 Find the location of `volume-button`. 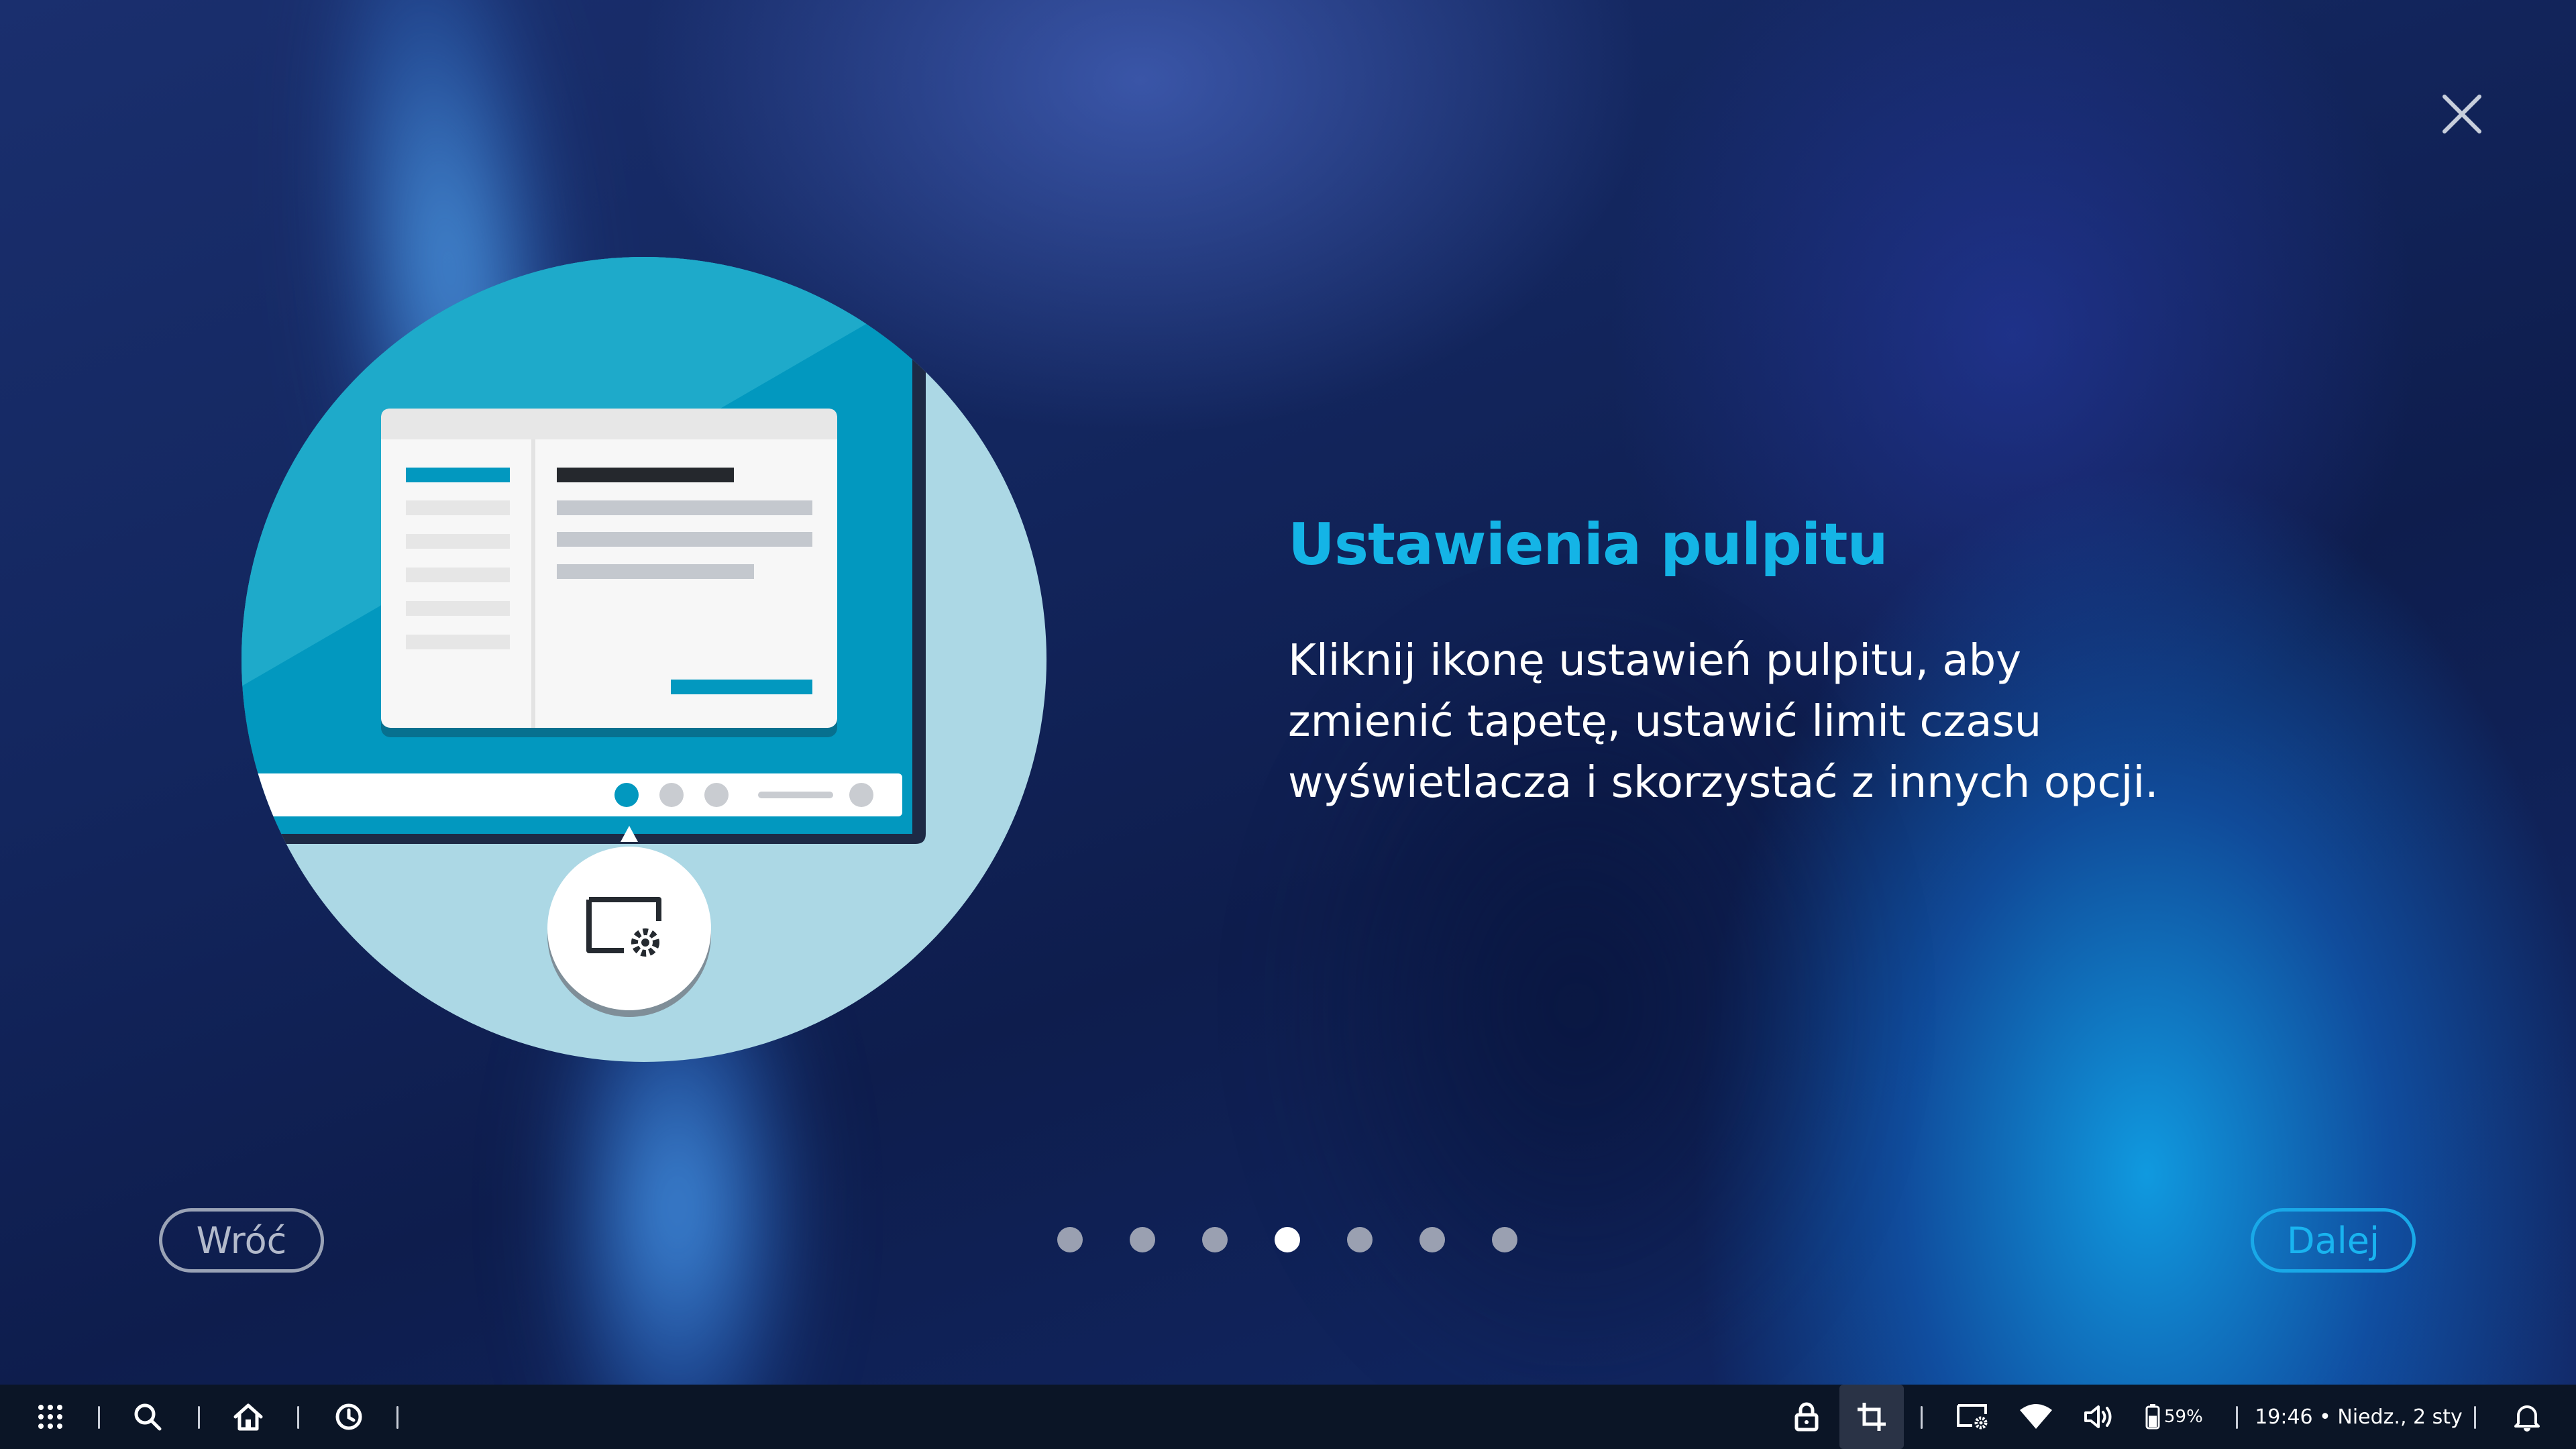

volume-button is located at coordinates (2100, 1417).